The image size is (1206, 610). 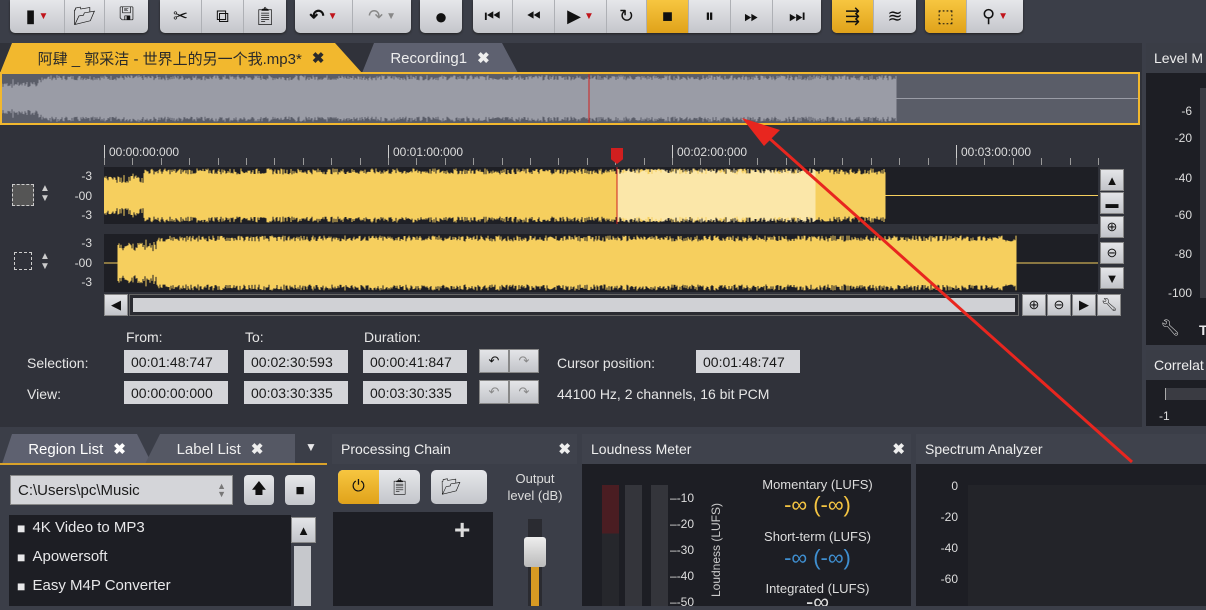 What do you see at coordinates (396, 449) in the screenshot?
I see `processing-chain-title: Processing Chain` at bounding box center [396, 449].